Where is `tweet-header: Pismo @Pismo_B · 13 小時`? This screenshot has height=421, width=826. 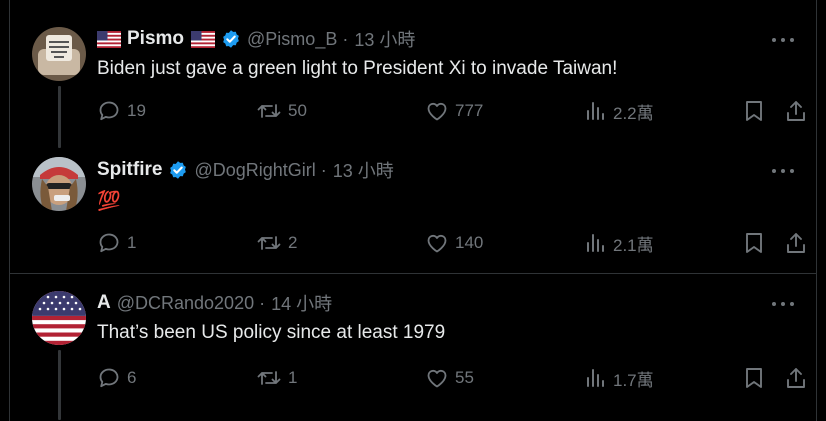 tweet-header: Pismo @Pismo_B · 13 小時 is located at coordinates (446, 39).